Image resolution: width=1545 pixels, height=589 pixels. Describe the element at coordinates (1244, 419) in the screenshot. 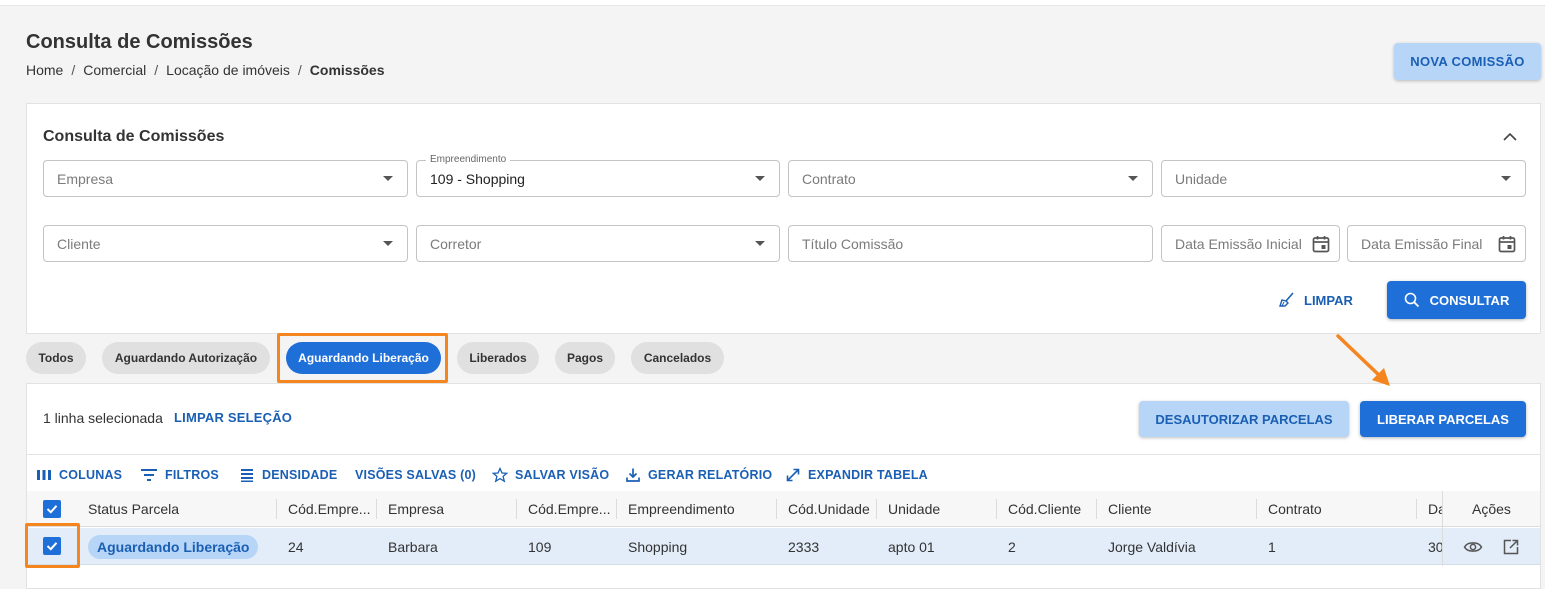

I see `deauthorize-installments-button: DESAUTORIZAR PARCELAS` at that location.